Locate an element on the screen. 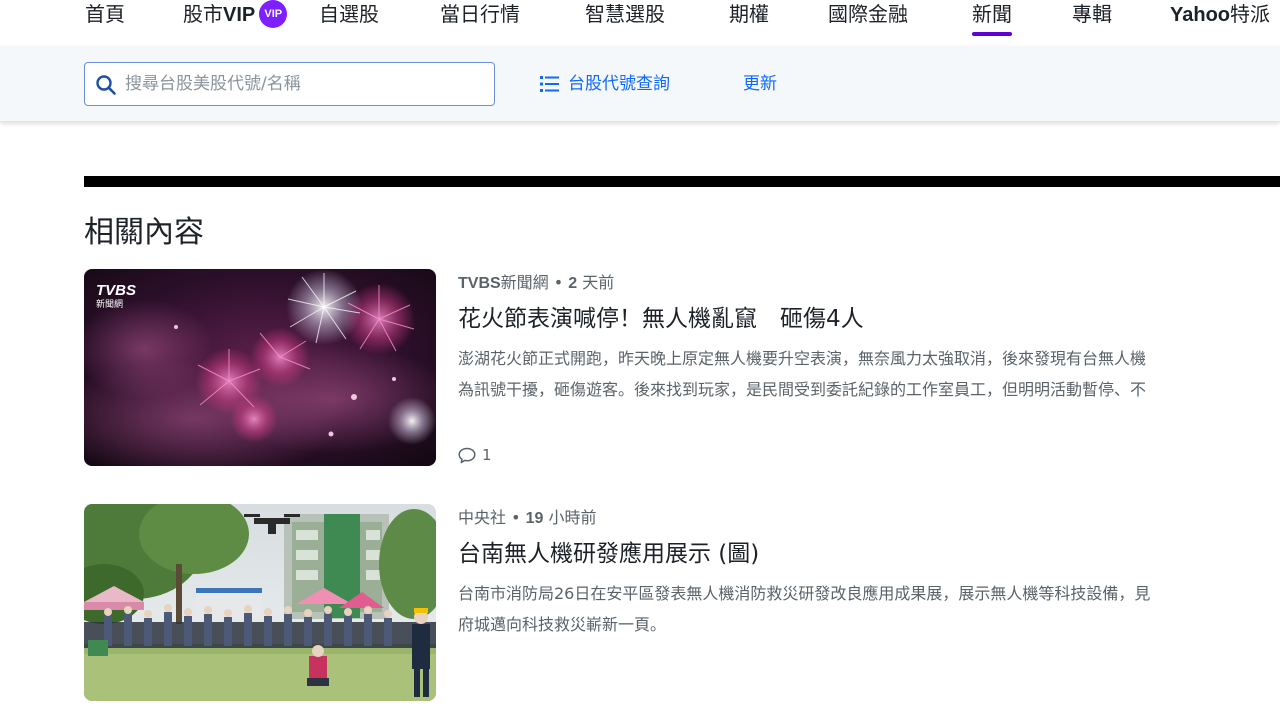 This screenshot has width=1280, height=720. stock-code-lookup-link: 台股代號查詢 is located at coordinates (605, 84).